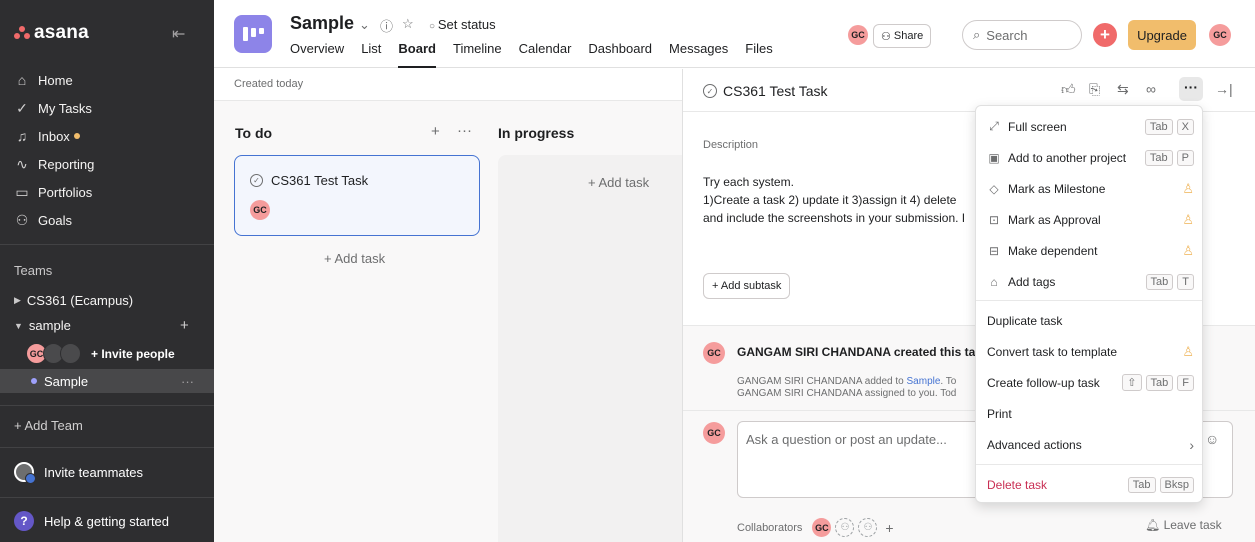  I want to click on project-board-icon, so click(253, 34).